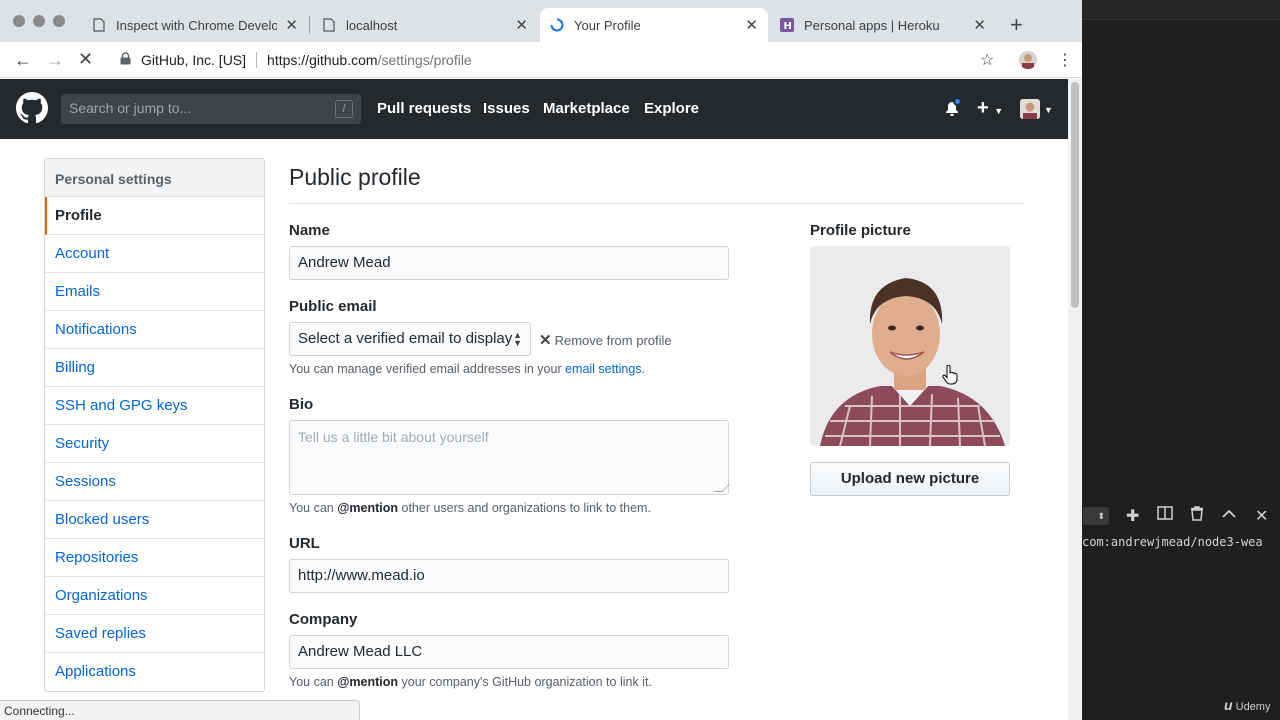 This screenshot has height=720, width=1280. Describe the element at coordinates (309, 230) in the screenshot. I see `name-label: Name` at that location.